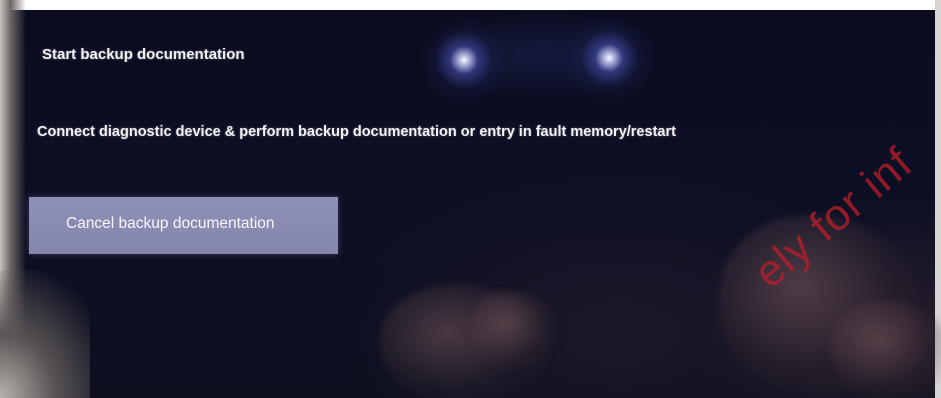 The width and height of the screenshot is (941, 398). Describe the element at coordinates (609, 58) in the screenshot. I see `light-reflection-right` at that location.